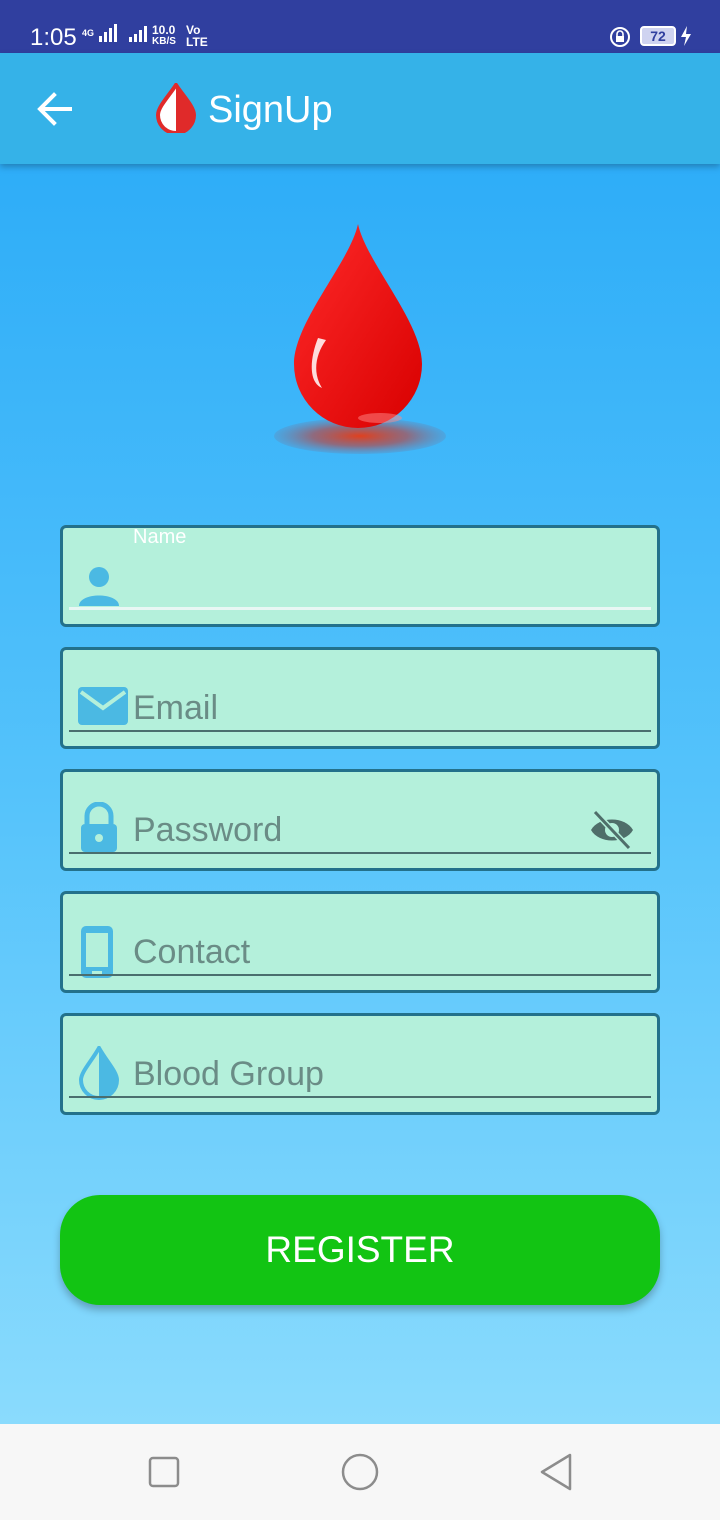 This screenshot has width=720, height=1520. Describe the element at coordinates (360, 975) in the screenshot. I see `contact-underline` at that location.